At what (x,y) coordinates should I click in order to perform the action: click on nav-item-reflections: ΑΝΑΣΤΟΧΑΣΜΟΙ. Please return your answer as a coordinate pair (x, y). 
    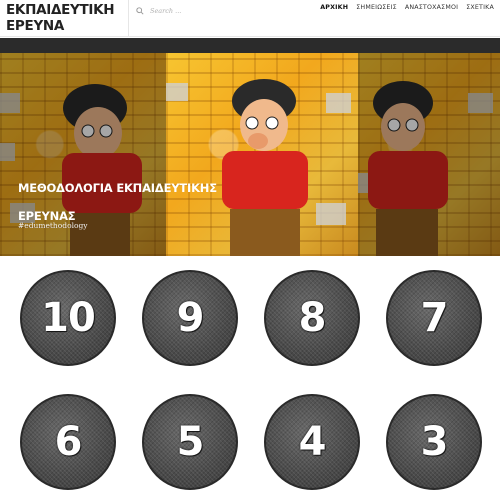
    Looking at the image, I should click on (431, 7).